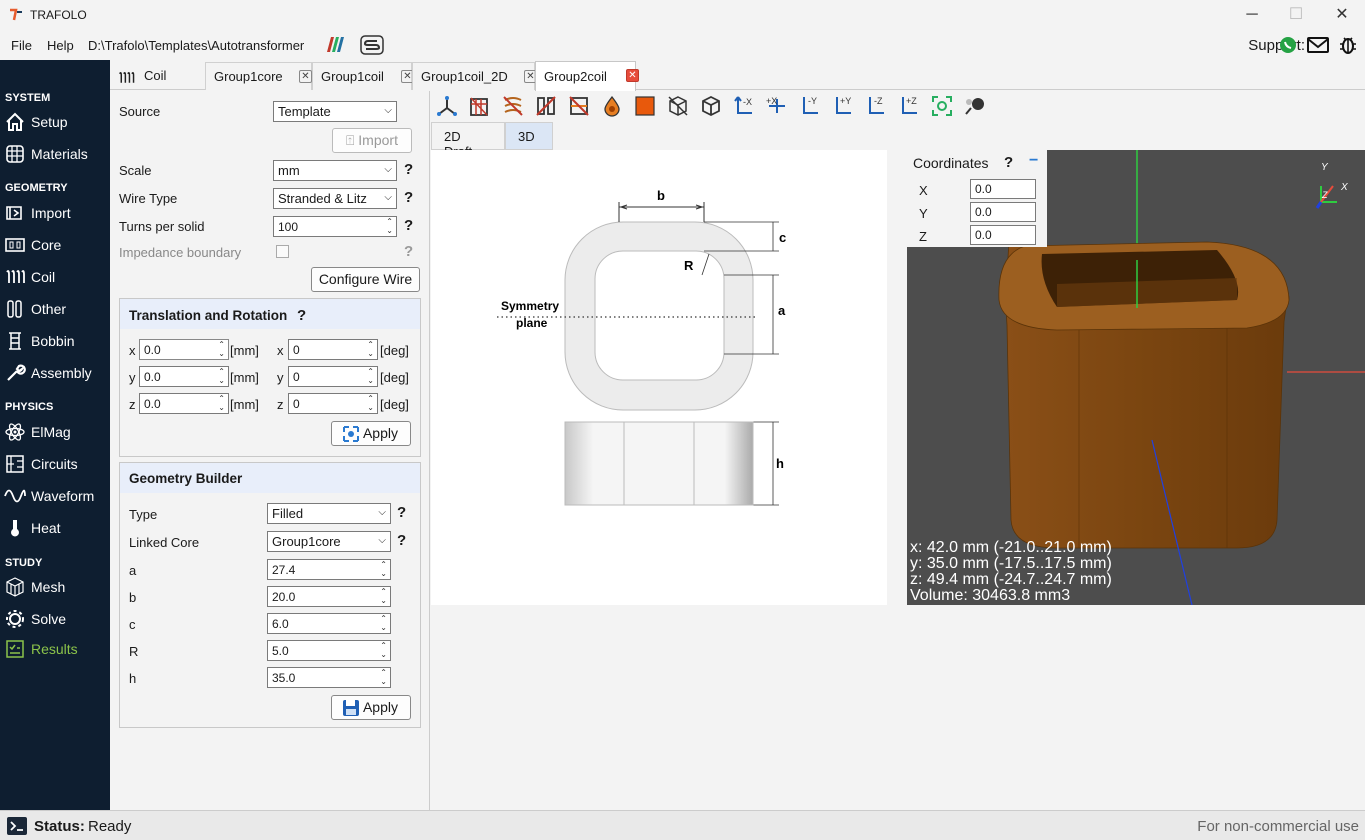  I want to click on sidebar-item-circuits: Circuits, so click(56, 464).